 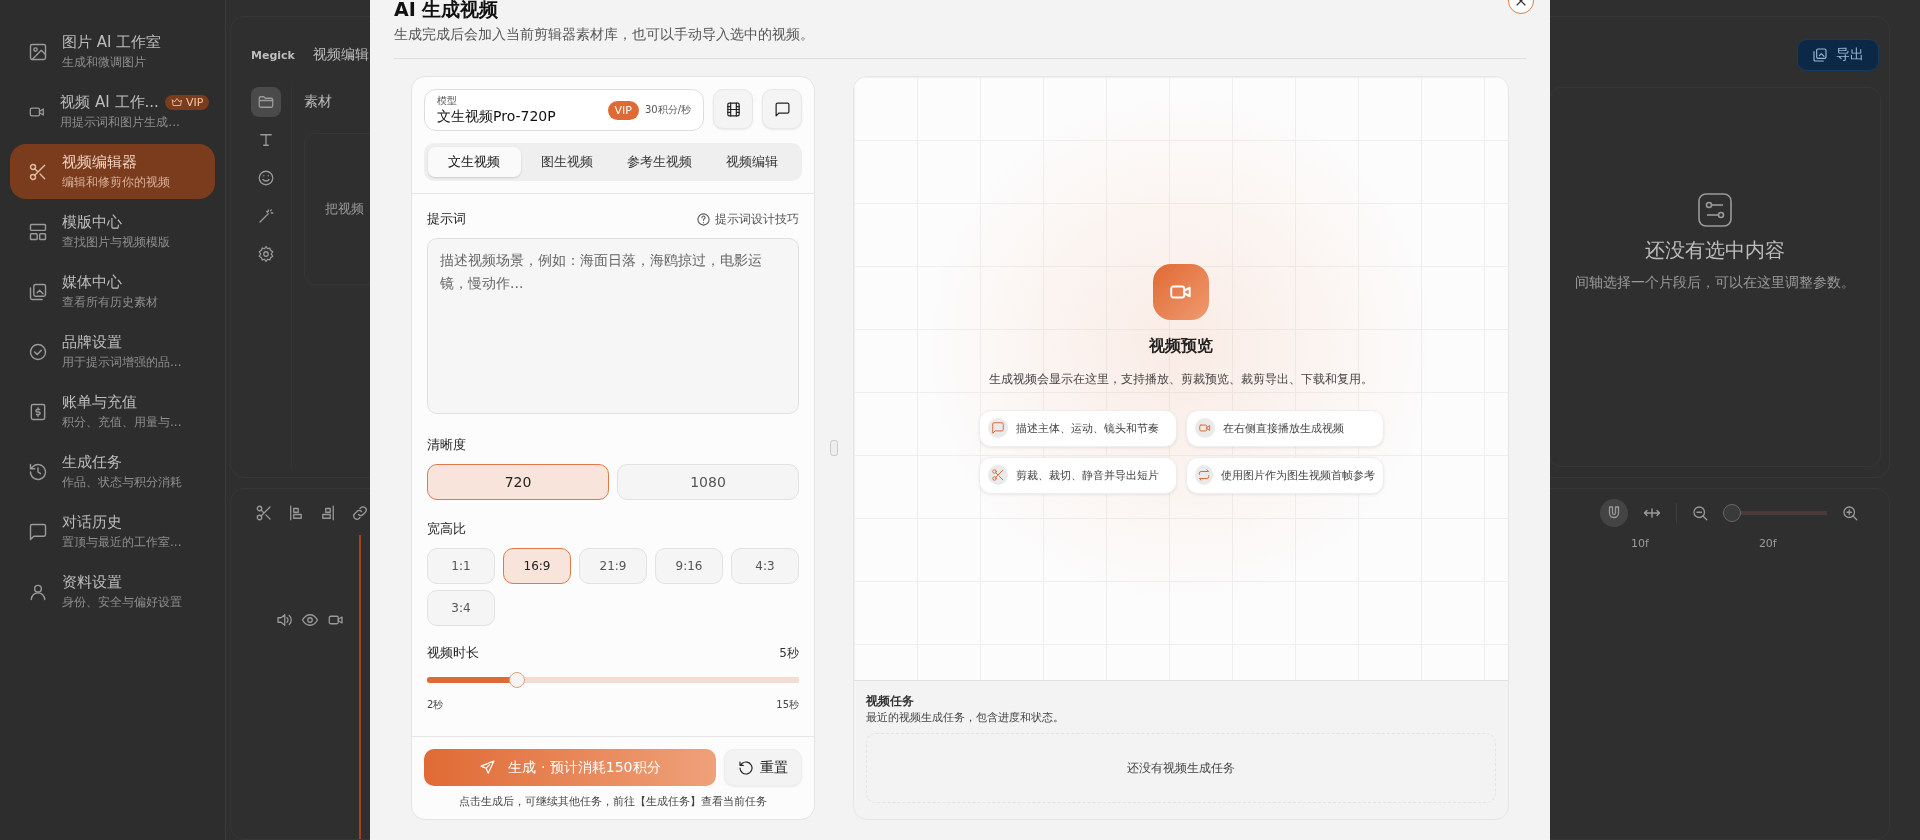 What do you see at coordinates (518, 482) in the screenshot?
I see `resolution-option: 720` at bounding box center [518, 482].